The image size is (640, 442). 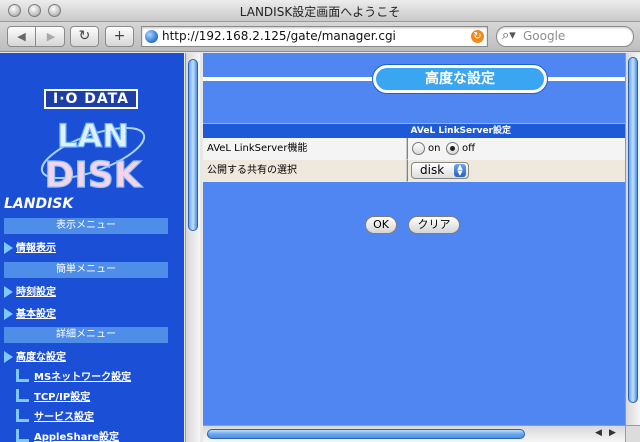 What do you see at coordinates (288, 79) in the screenshot?
I see `title-rule-left` at bounding box center [288, 79].